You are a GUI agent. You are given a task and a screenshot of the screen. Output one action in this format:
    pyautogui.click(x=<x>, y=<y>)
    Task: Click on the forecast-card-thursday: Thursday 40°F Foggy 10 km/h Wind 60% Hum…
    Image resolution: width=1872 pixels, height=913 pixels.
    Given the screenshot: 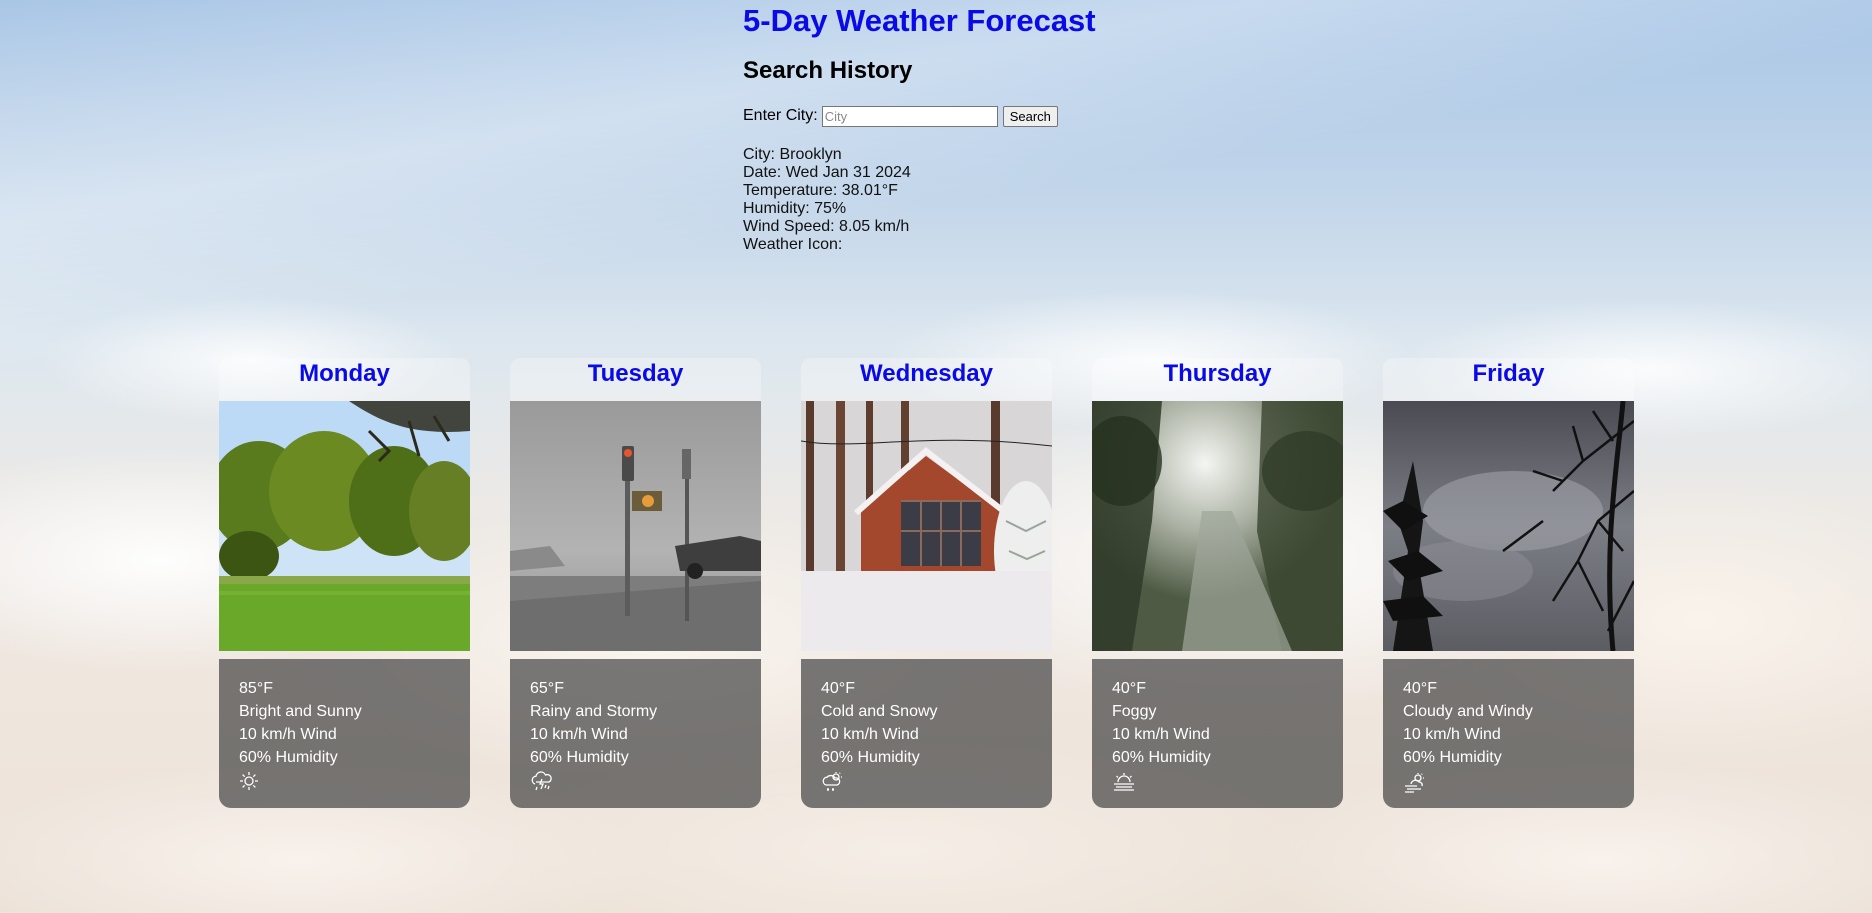 What is the action you would take?
    pyautogui.click(x=1217, y=583)
    